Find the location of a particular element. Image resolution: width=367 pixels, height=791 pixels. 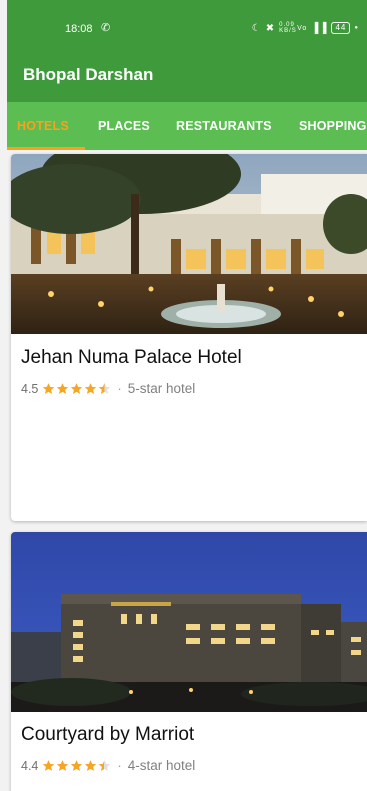

status-time: 18:08 is located at coordinates (79, 29).